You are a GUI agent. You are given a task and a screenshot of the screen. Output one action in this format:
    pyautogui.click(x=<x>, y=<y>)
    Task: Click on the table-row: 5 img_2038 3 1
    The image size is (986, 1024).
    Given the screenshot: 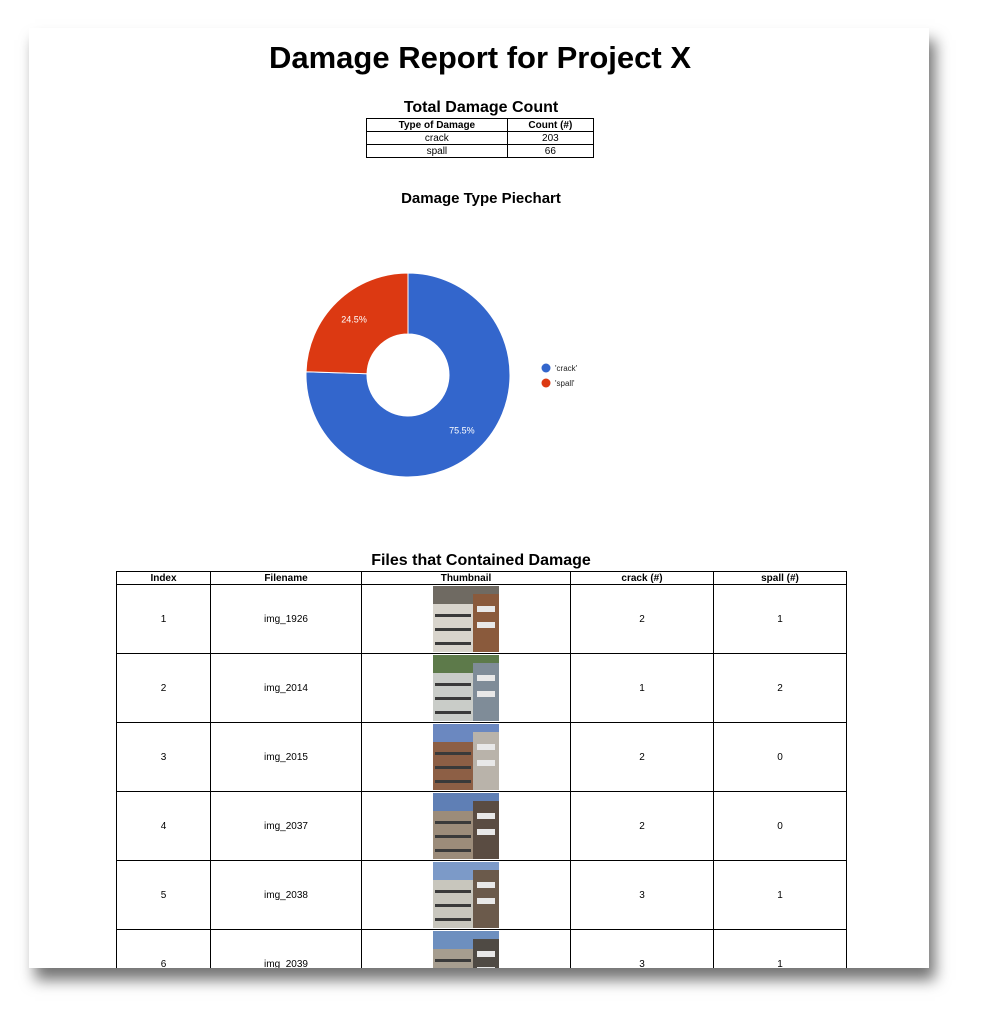 What is the action you would take?
    pyautogui.click(x=481, y=895)
    